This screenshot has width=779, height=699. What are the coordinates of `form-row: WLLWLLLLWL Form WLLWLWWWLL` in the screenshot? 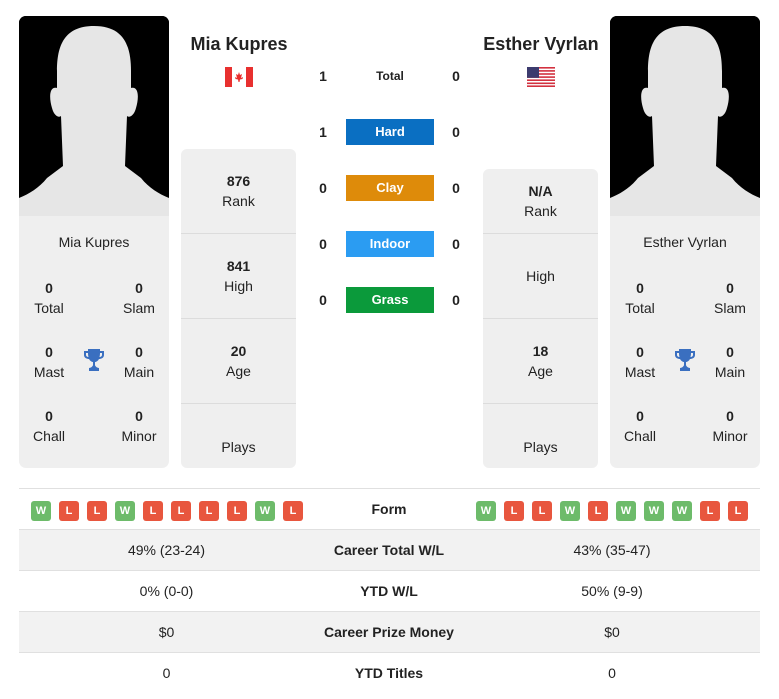 It's located at (389, 509).